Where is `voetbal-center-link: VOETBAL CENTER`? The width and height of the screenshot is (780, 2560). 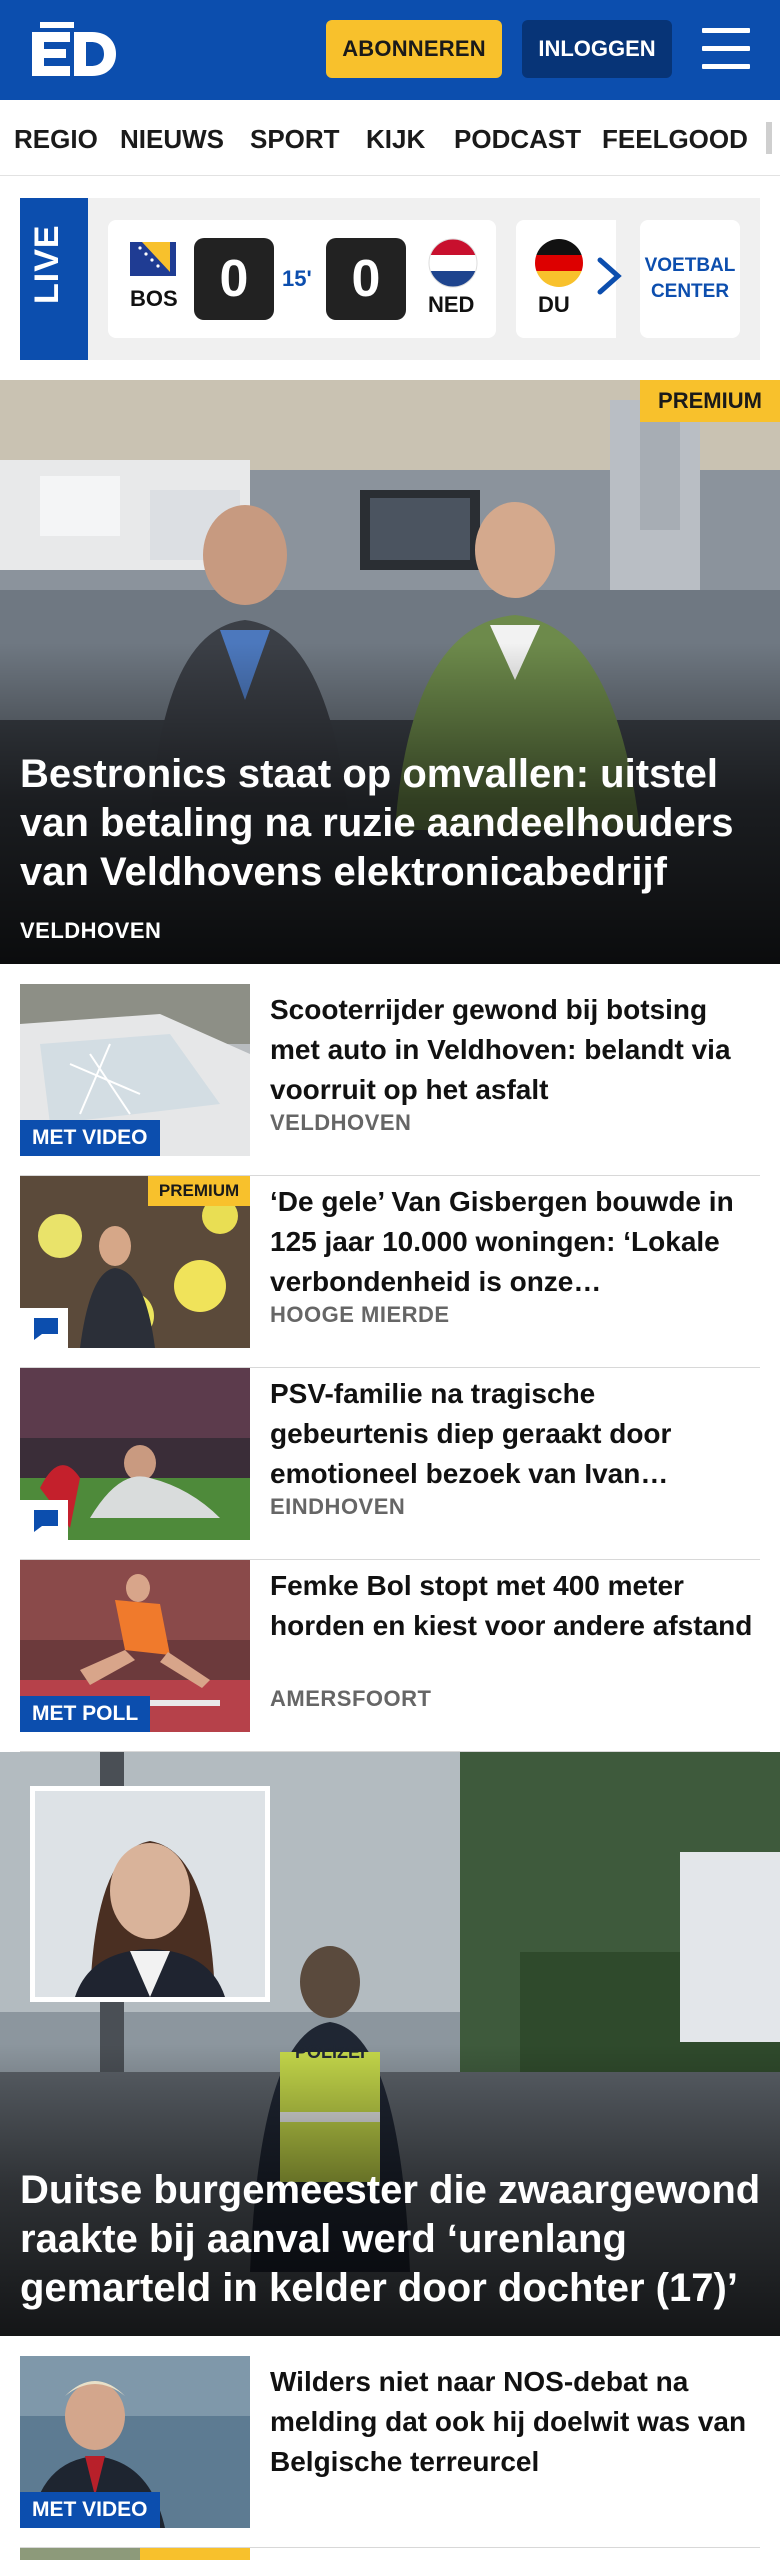
voetbal-center-link: VOETBAL CENTER is located at coordinates (690, 279).